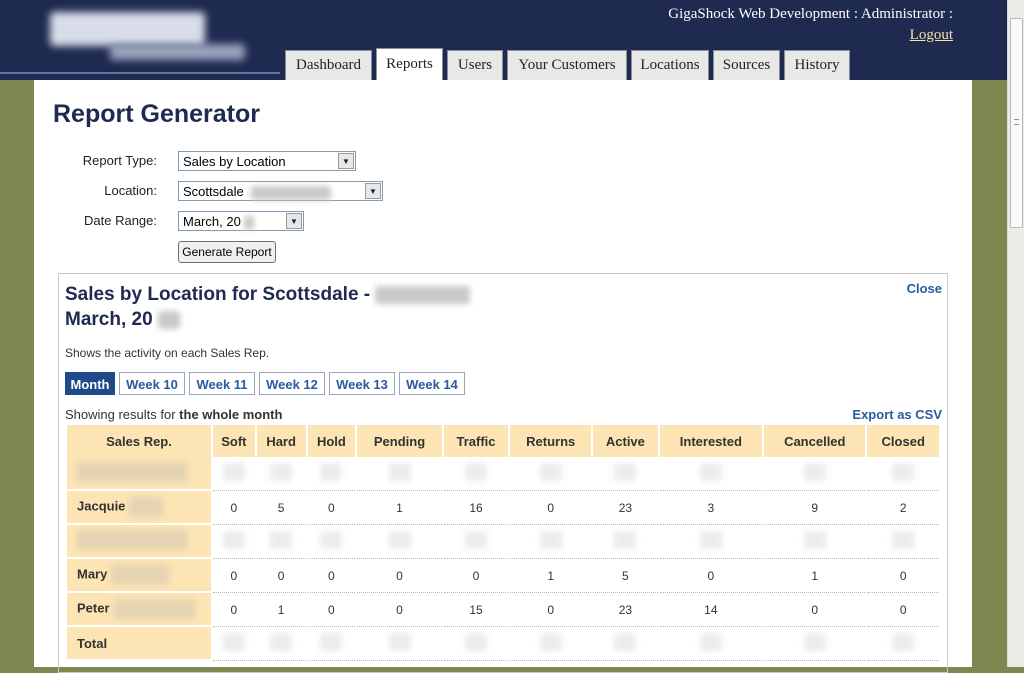 This screenshot has width=1024, height=673. Describe the element at coordinates (476, 508) in the screenshot. I see `table-cell: 16` at that location.